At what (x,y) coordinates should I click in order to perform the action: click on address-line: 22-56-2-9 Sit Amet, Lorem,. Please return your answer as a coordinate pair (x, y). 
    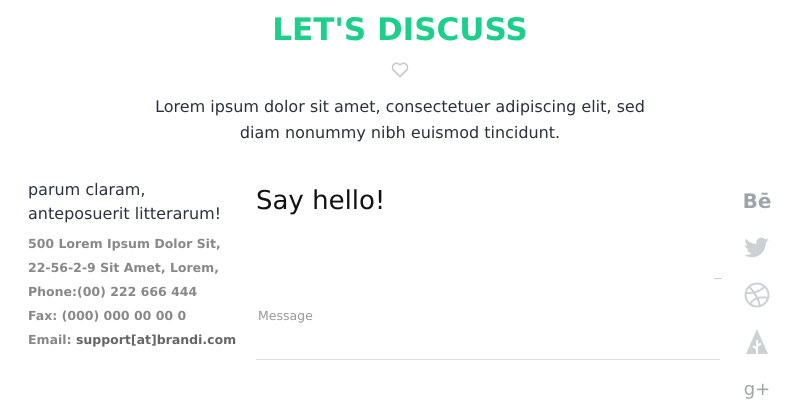
    Looking at the image, I should click on (124, 268).